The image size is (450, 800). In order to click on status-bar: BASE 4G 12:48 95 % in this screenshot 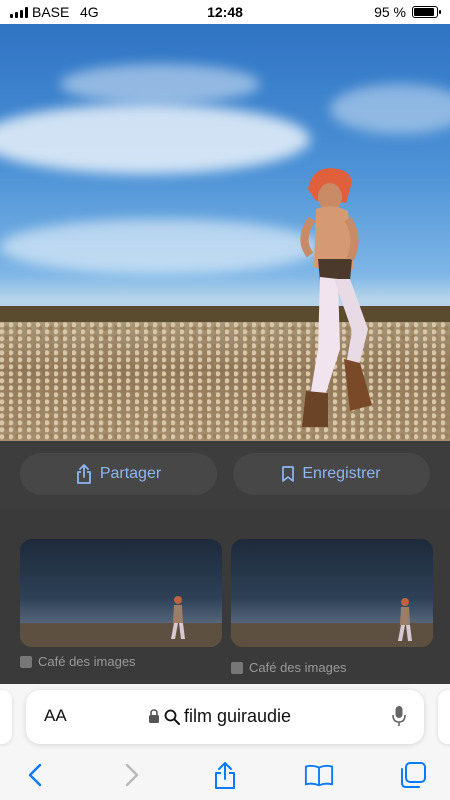, I will do `click(225, 12)`.